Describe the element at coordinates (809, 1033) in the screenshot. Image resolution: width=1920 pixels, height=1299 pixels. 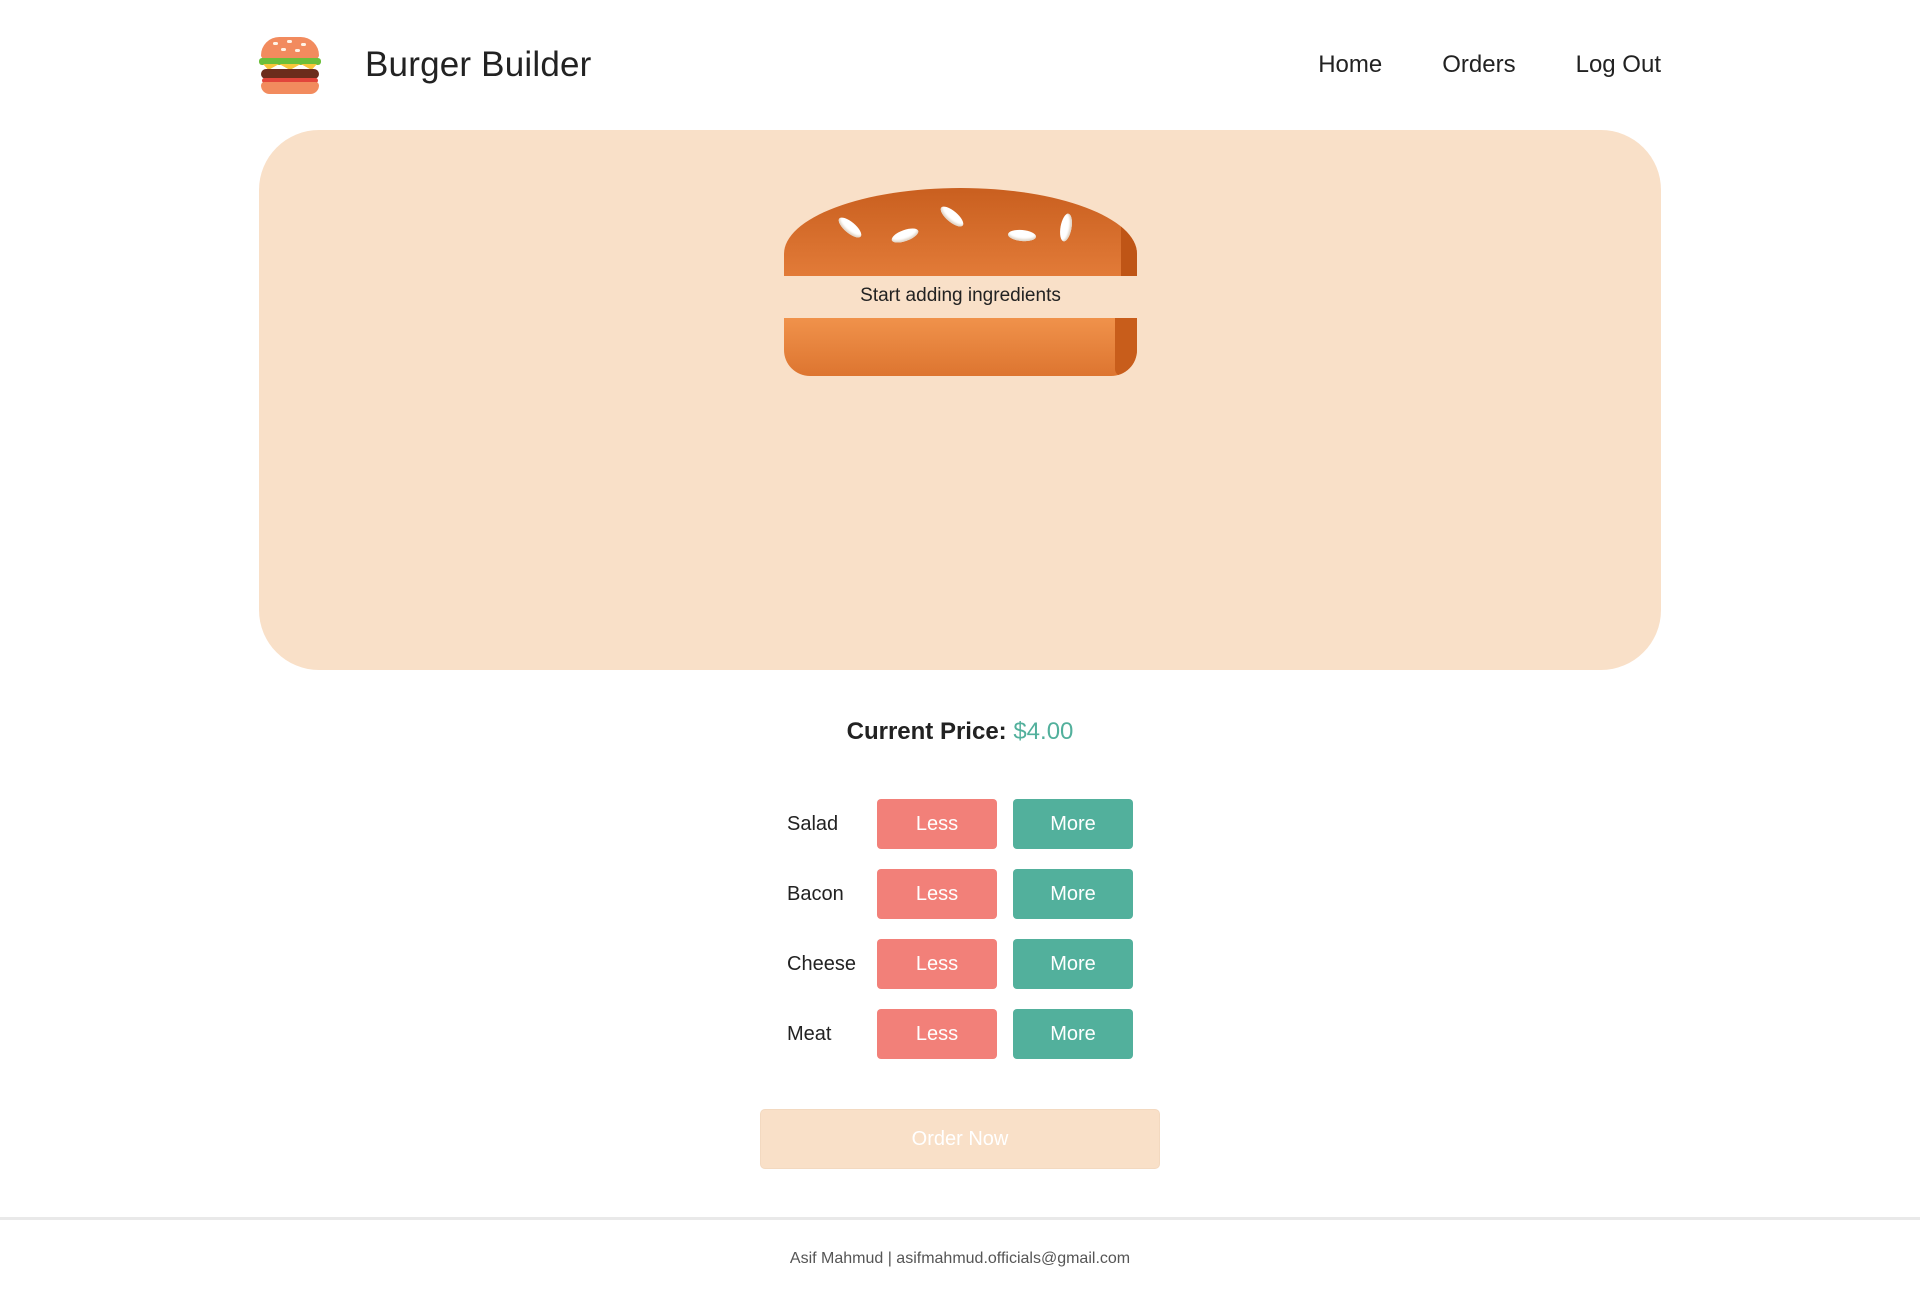
I see `ingredient-label: Meat` at that location.